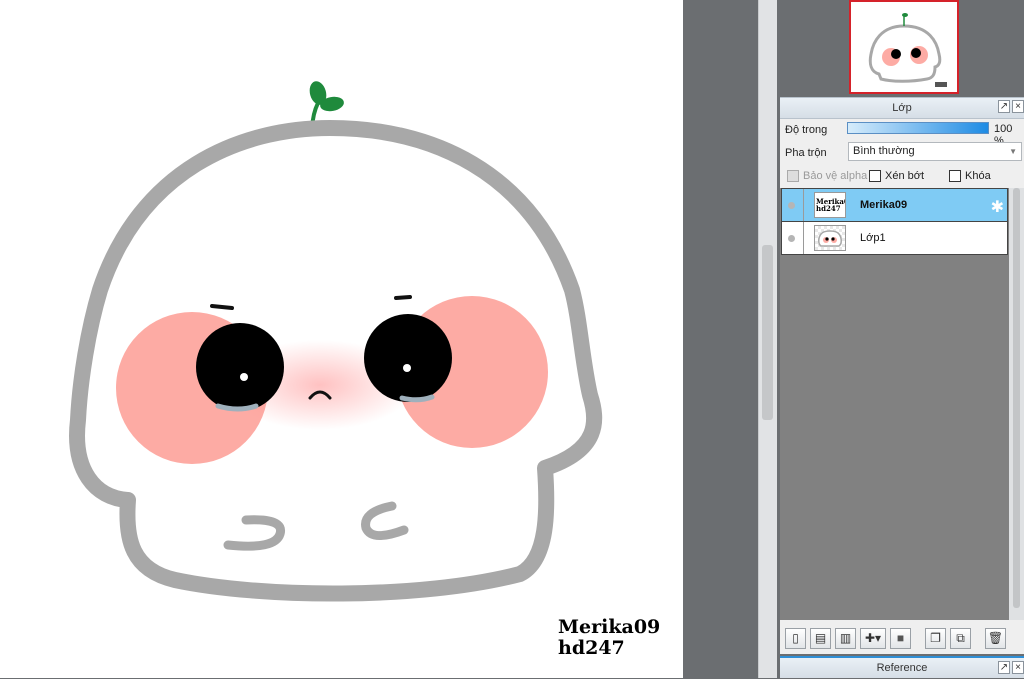 The width and height of the screenshot is (1024, 679). What do you see at coordinates (403, 297) in the screenshot?
I see `brow-right` at bounding box center [403, 297].